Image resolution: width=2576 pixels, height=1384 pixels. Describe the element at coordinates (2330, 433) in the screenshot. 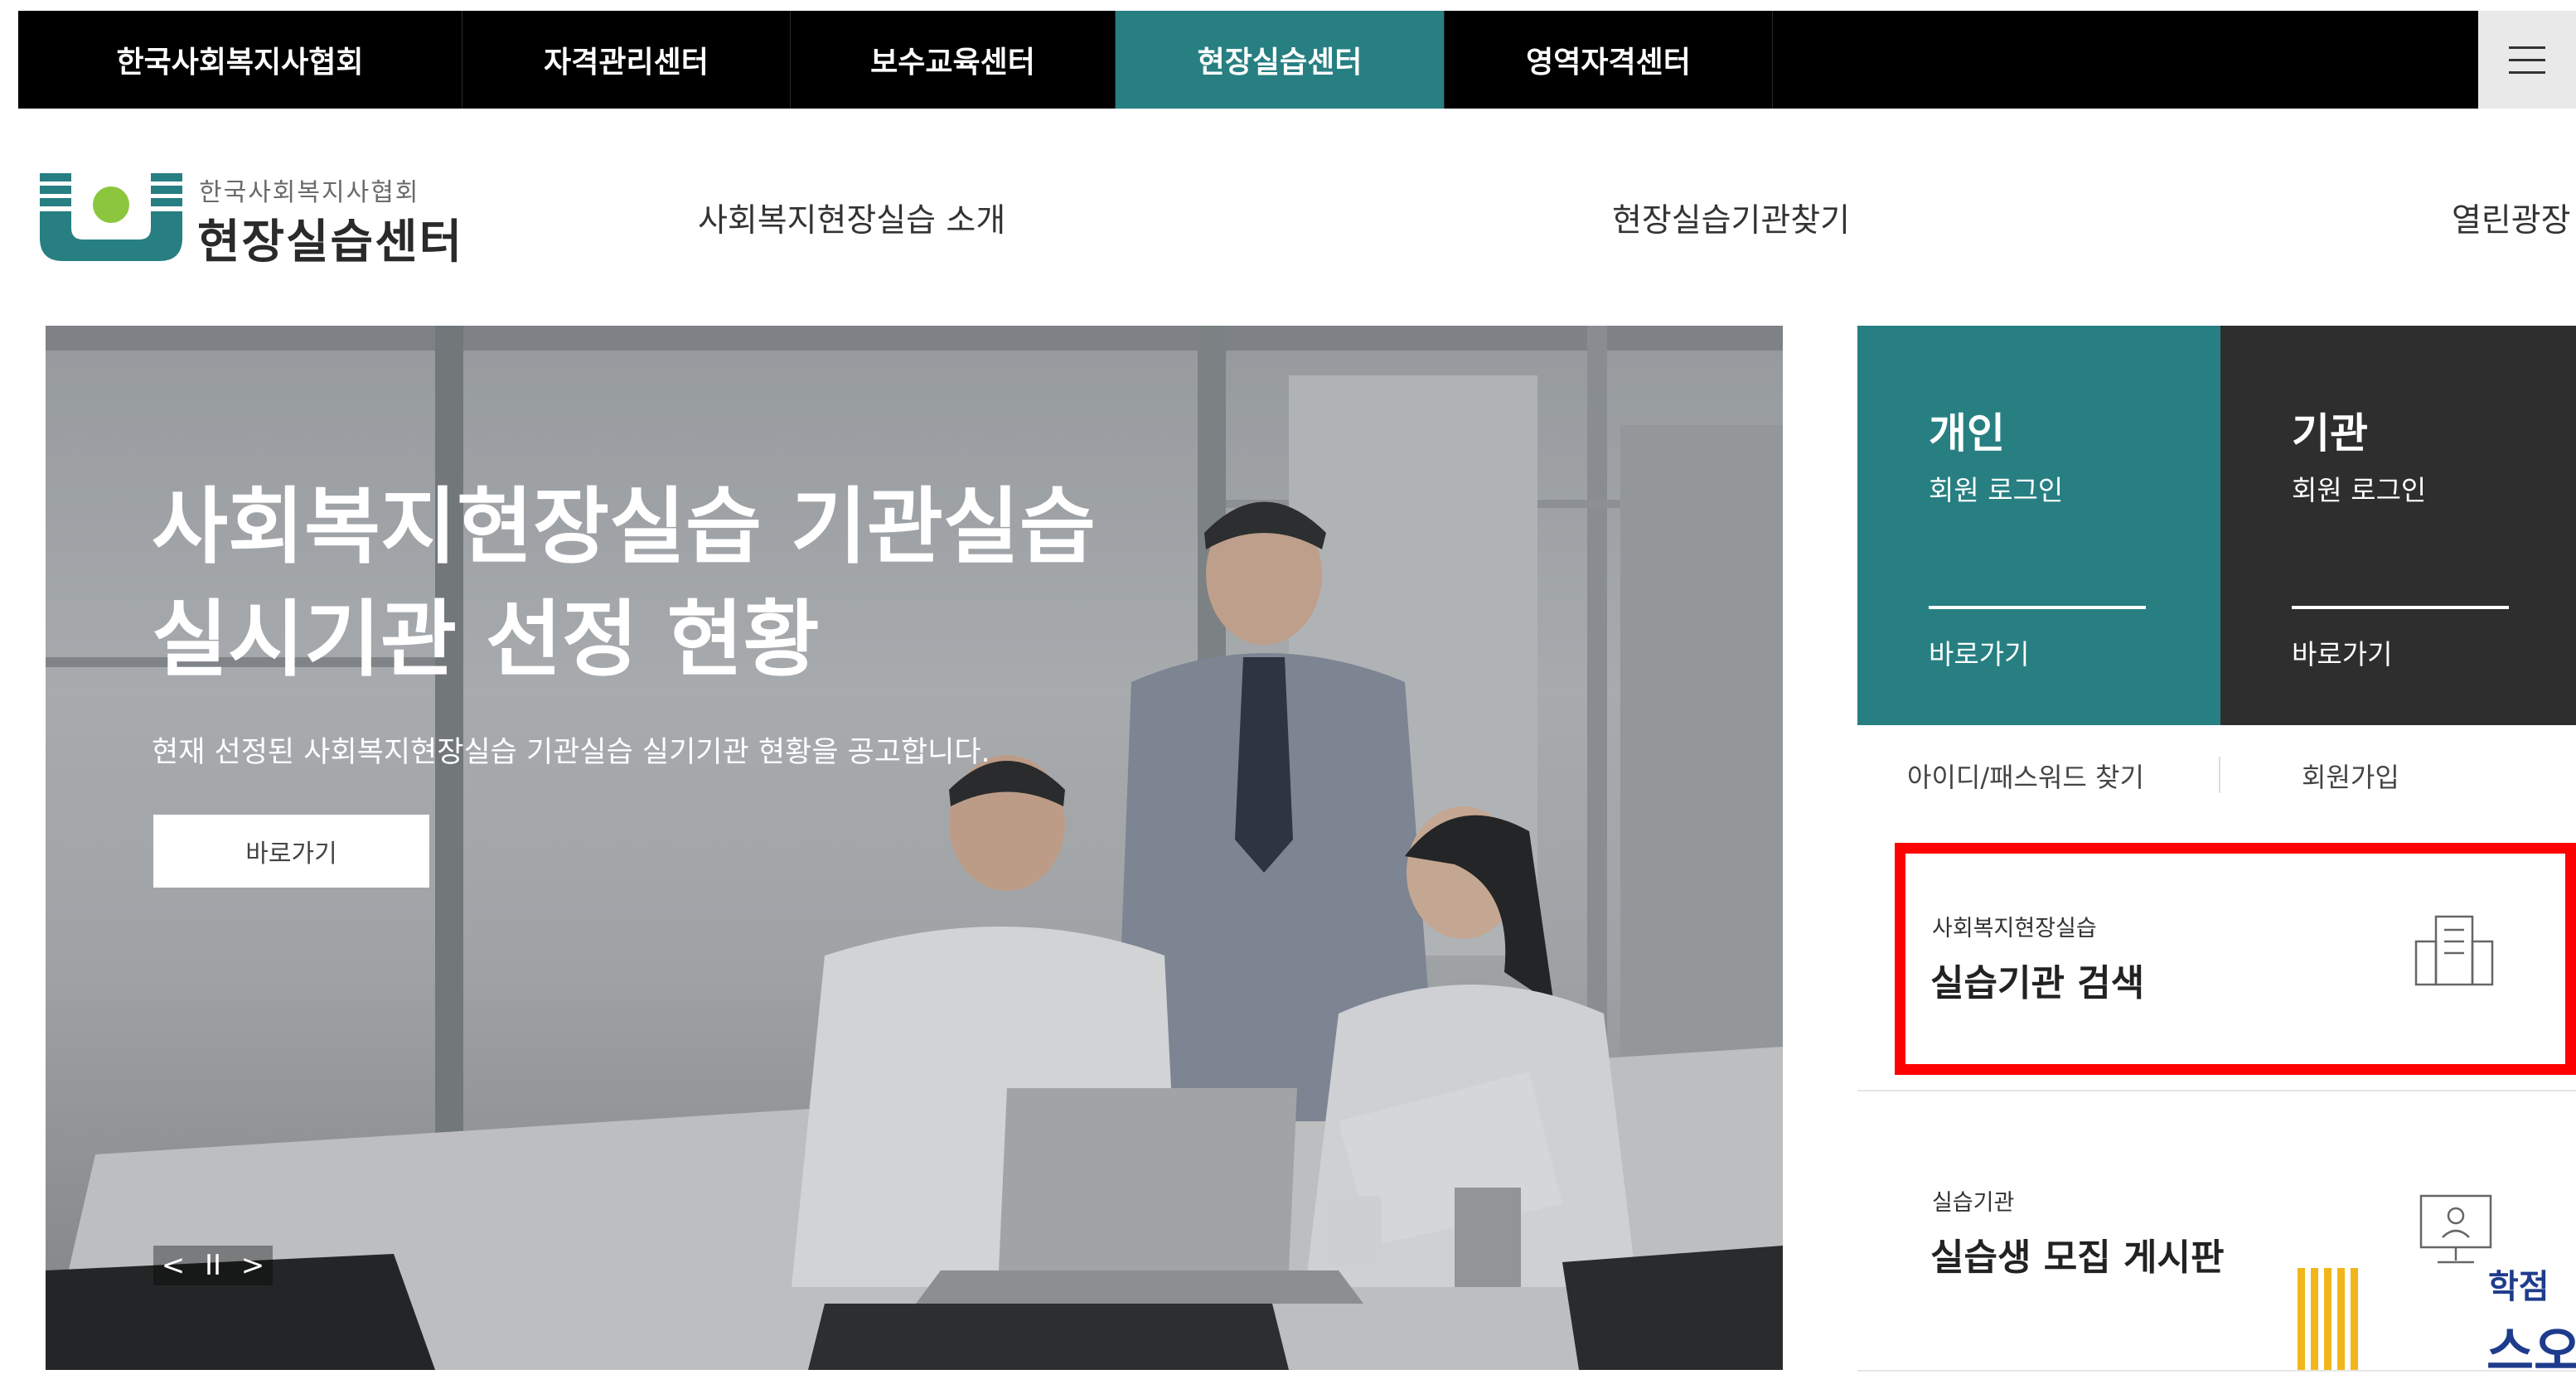

I see `institution-login-title: 기관` at that location.